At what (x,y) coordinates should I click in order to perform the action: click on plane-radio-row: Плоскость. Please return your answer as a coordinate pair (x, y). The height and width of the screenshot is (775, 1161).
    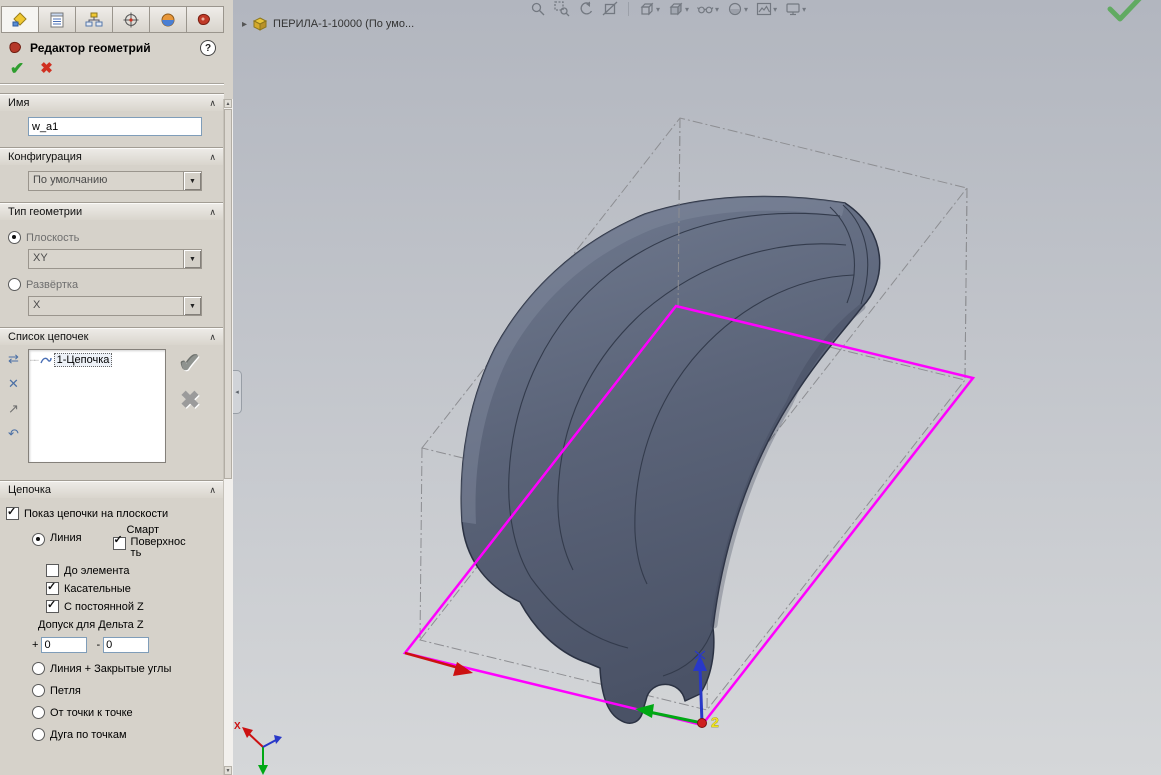
    Looking at the image, I should click on (112, 237).